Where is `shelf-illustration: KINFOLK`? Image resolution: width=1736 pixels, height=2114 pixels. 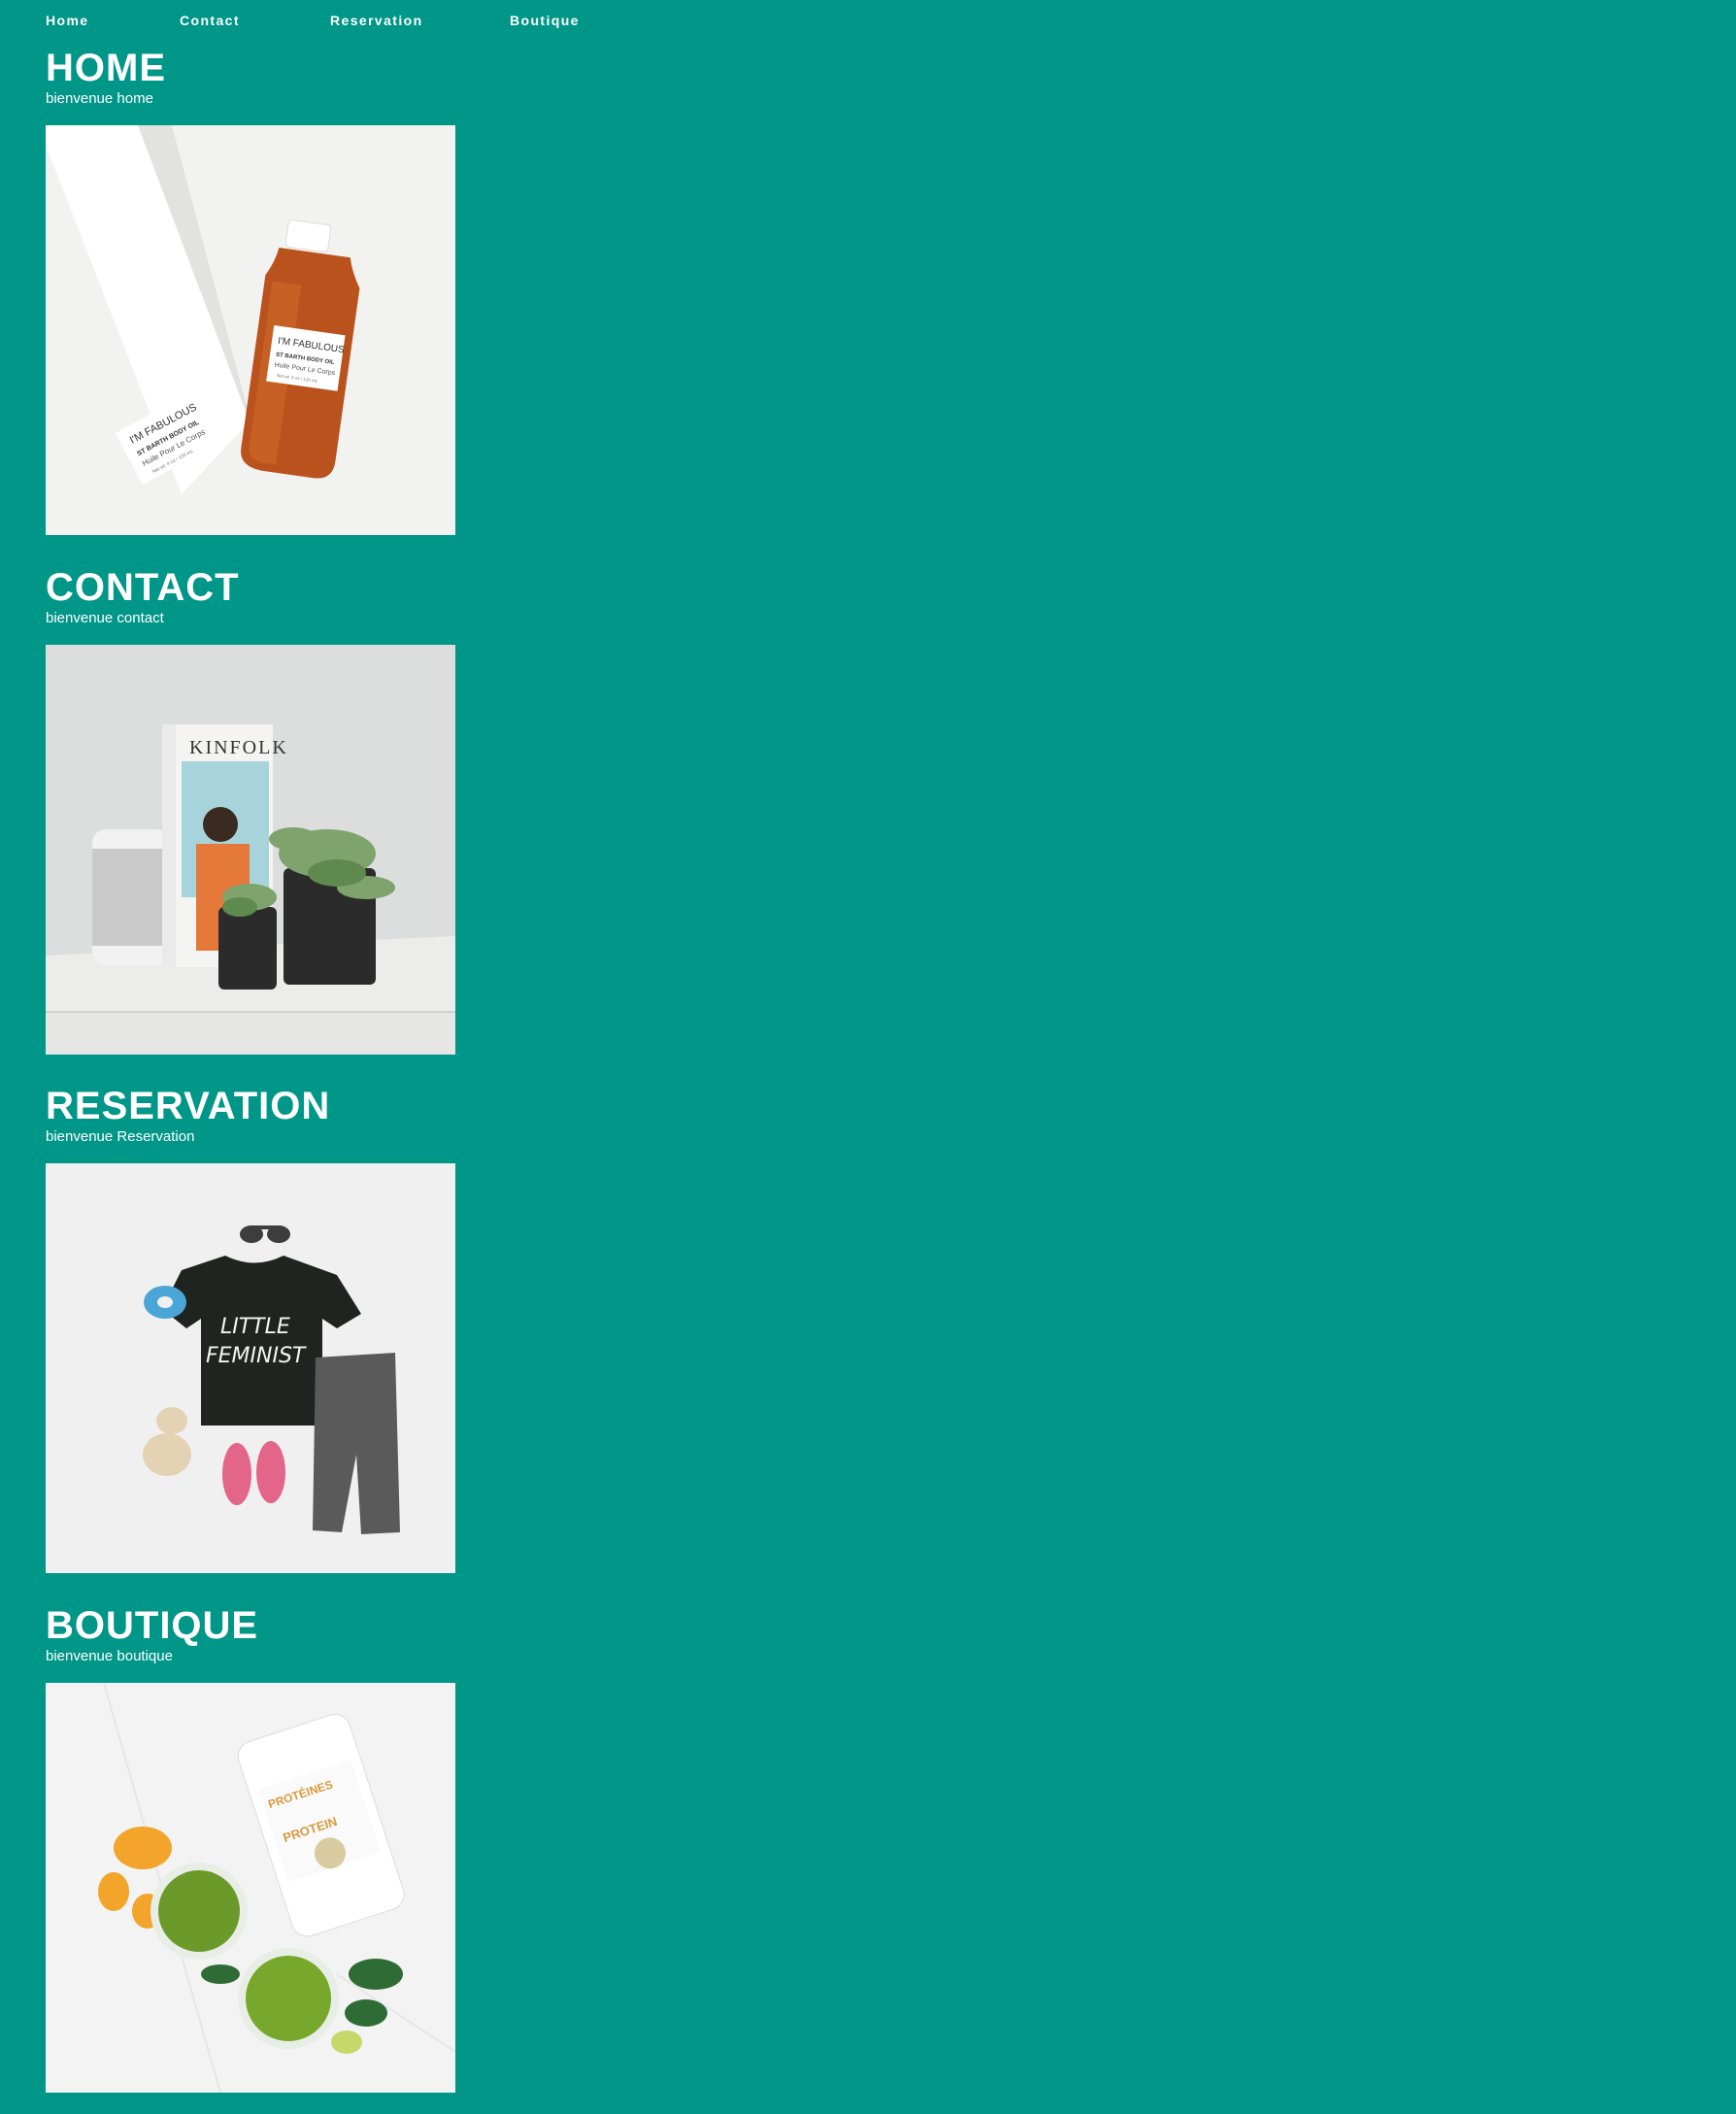 shelf-illustration: KINFOLK is located at coordinates (251, 850).